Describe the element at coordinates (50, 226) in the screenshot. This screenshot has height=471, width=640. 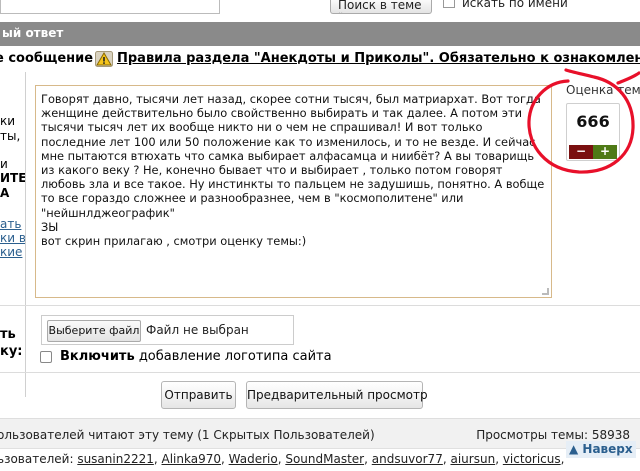
I see `message-ps-text: ЗЫ` at that location.